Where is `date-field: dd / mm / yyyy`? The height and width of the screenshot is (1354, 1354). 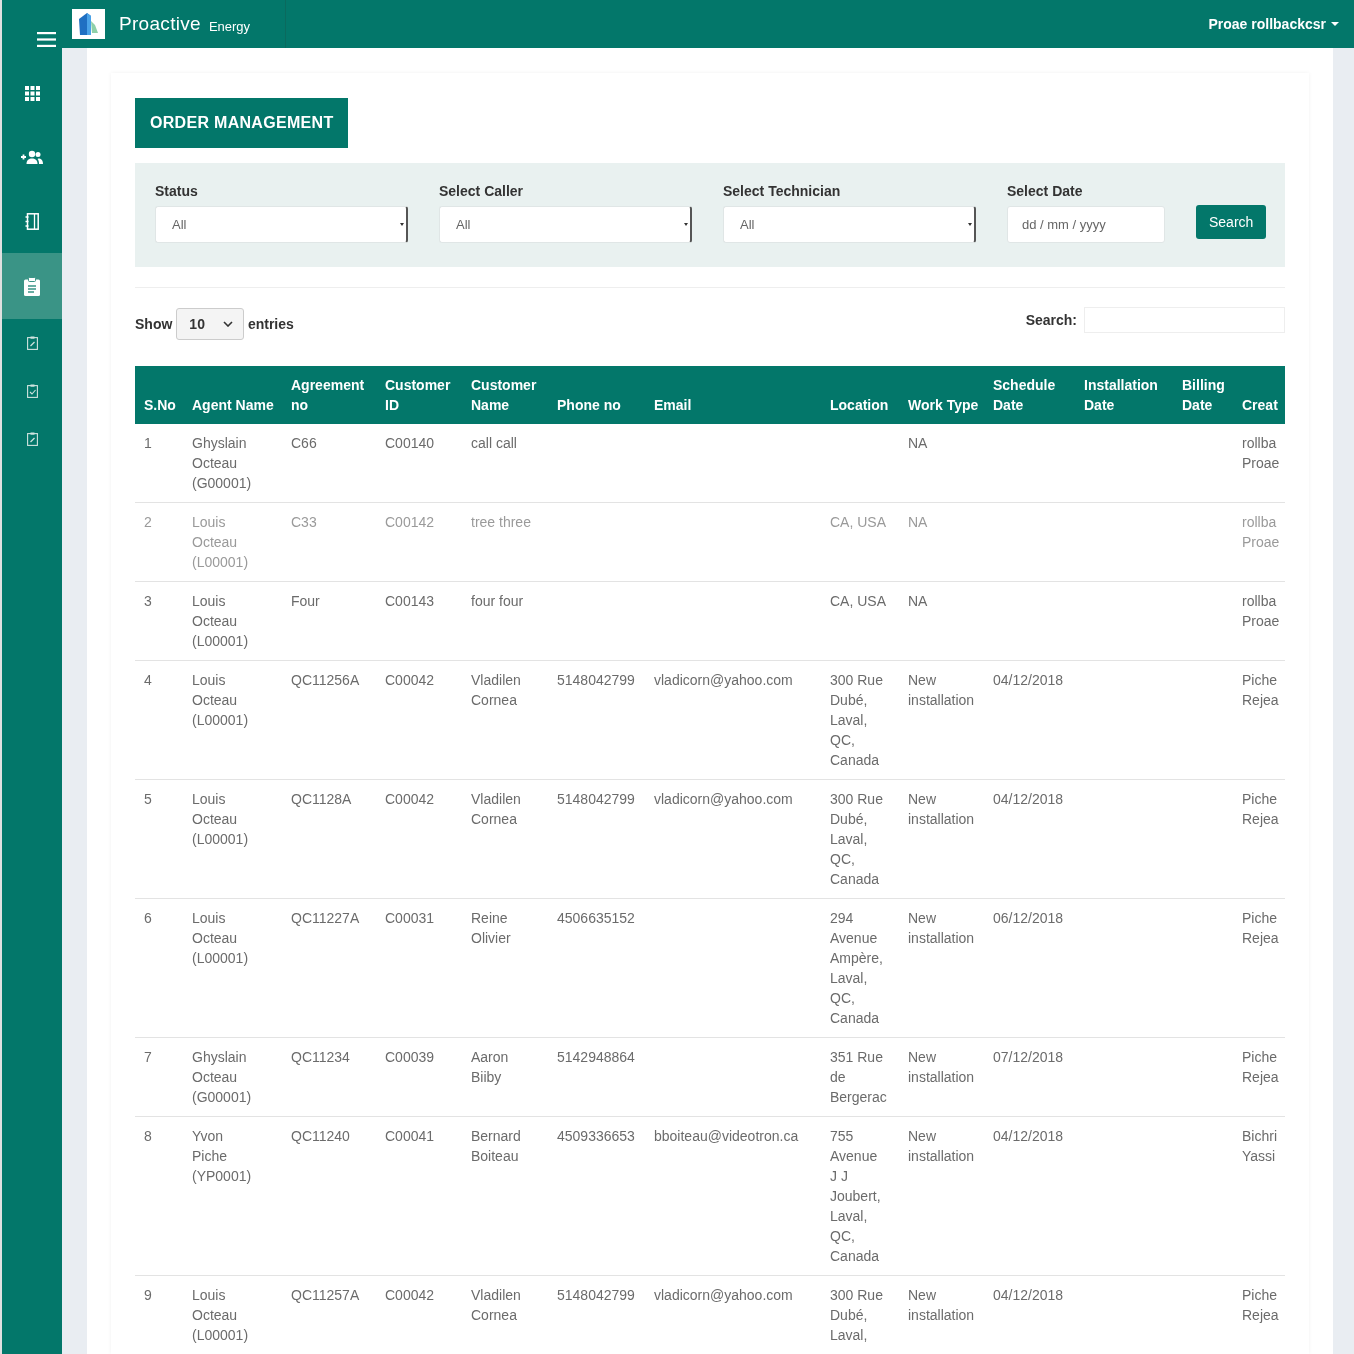
date-field: dd / mm / yyyy is located at coordinates (1086, 224).